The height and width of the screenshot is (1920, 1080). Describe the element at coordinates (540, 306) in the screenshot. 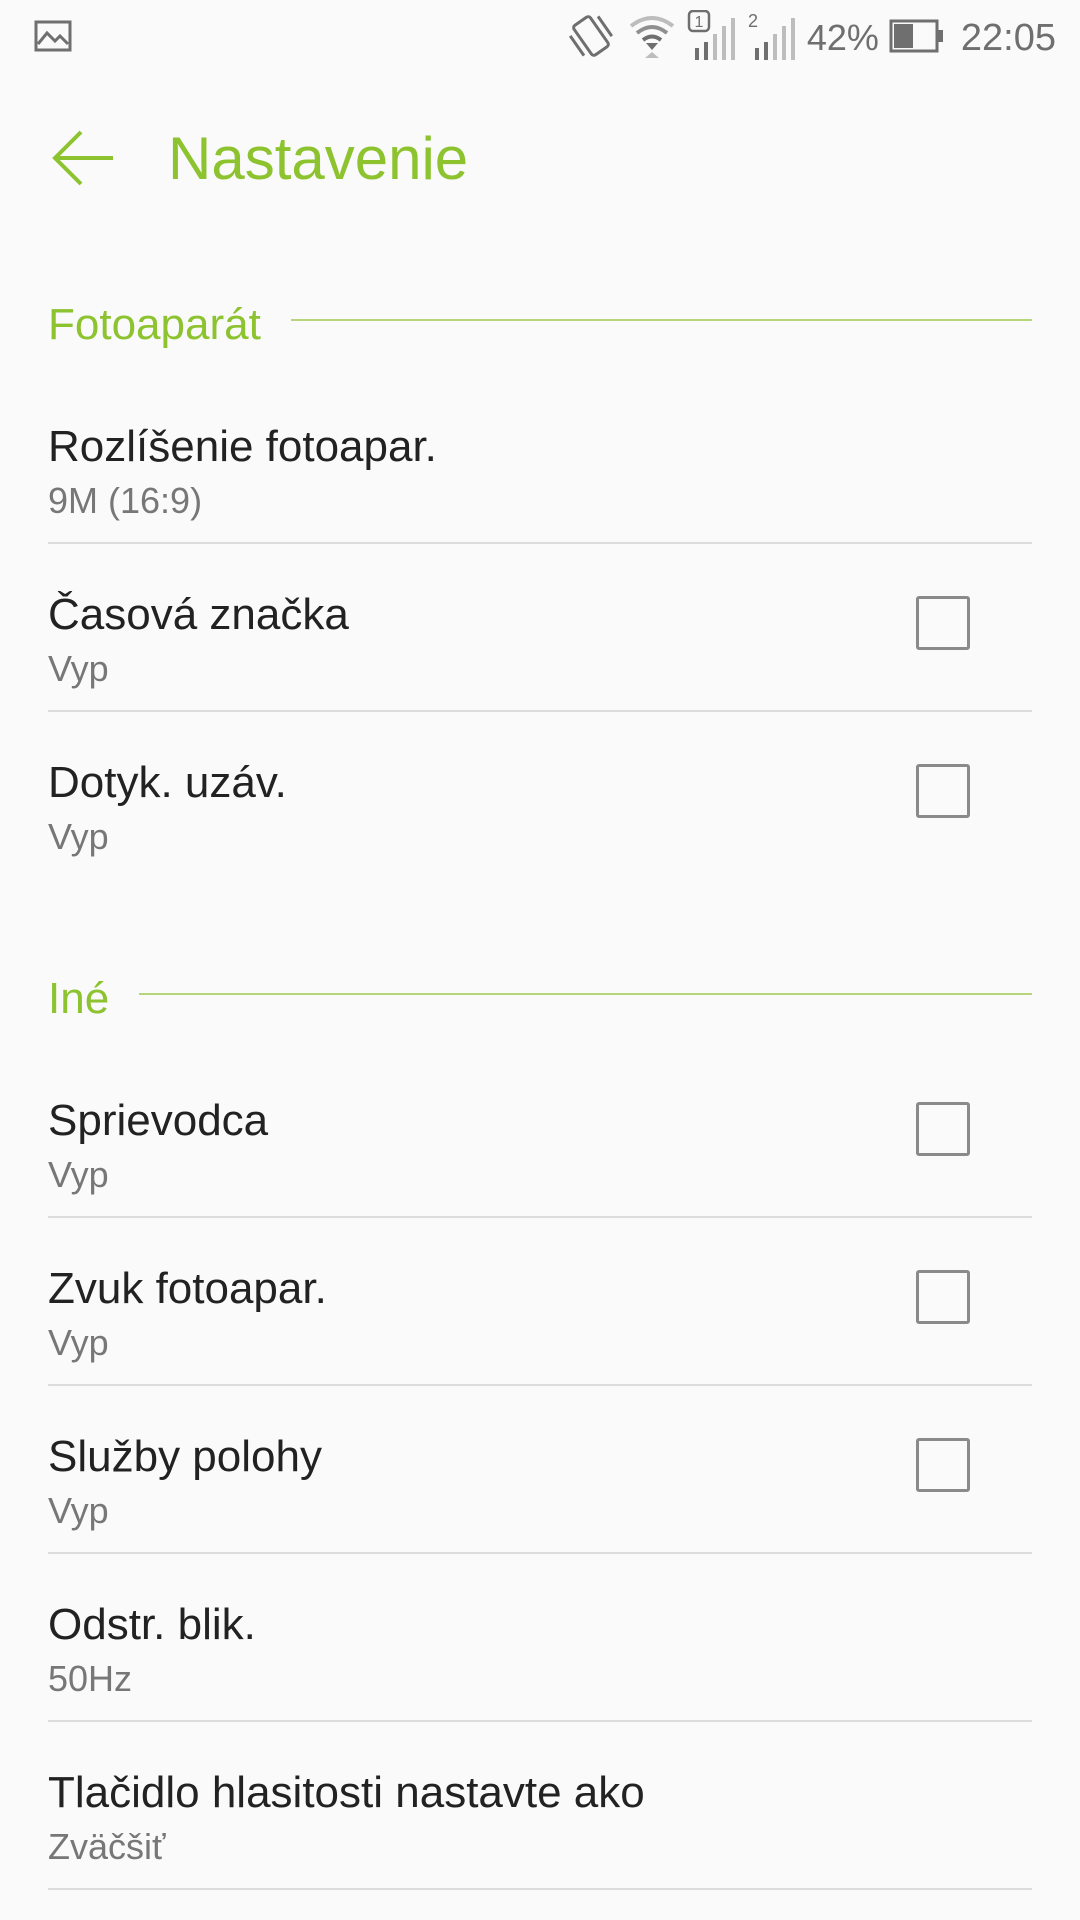

I see `section-header-camera: Fotoaparát` at that location.